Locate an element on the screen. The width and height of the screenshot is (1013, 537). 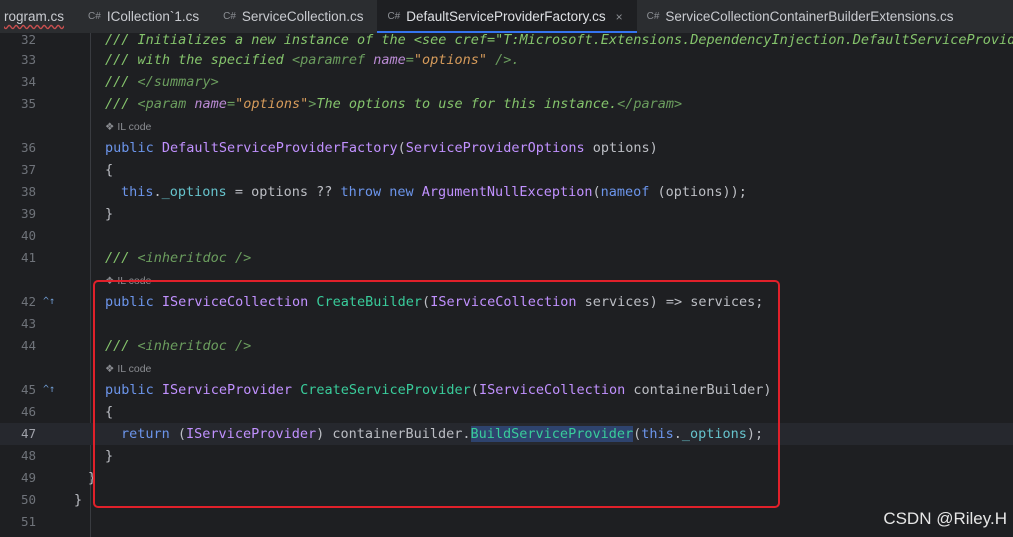
tab-label: ICollection`1.cs is located at coordinates (153, 16).